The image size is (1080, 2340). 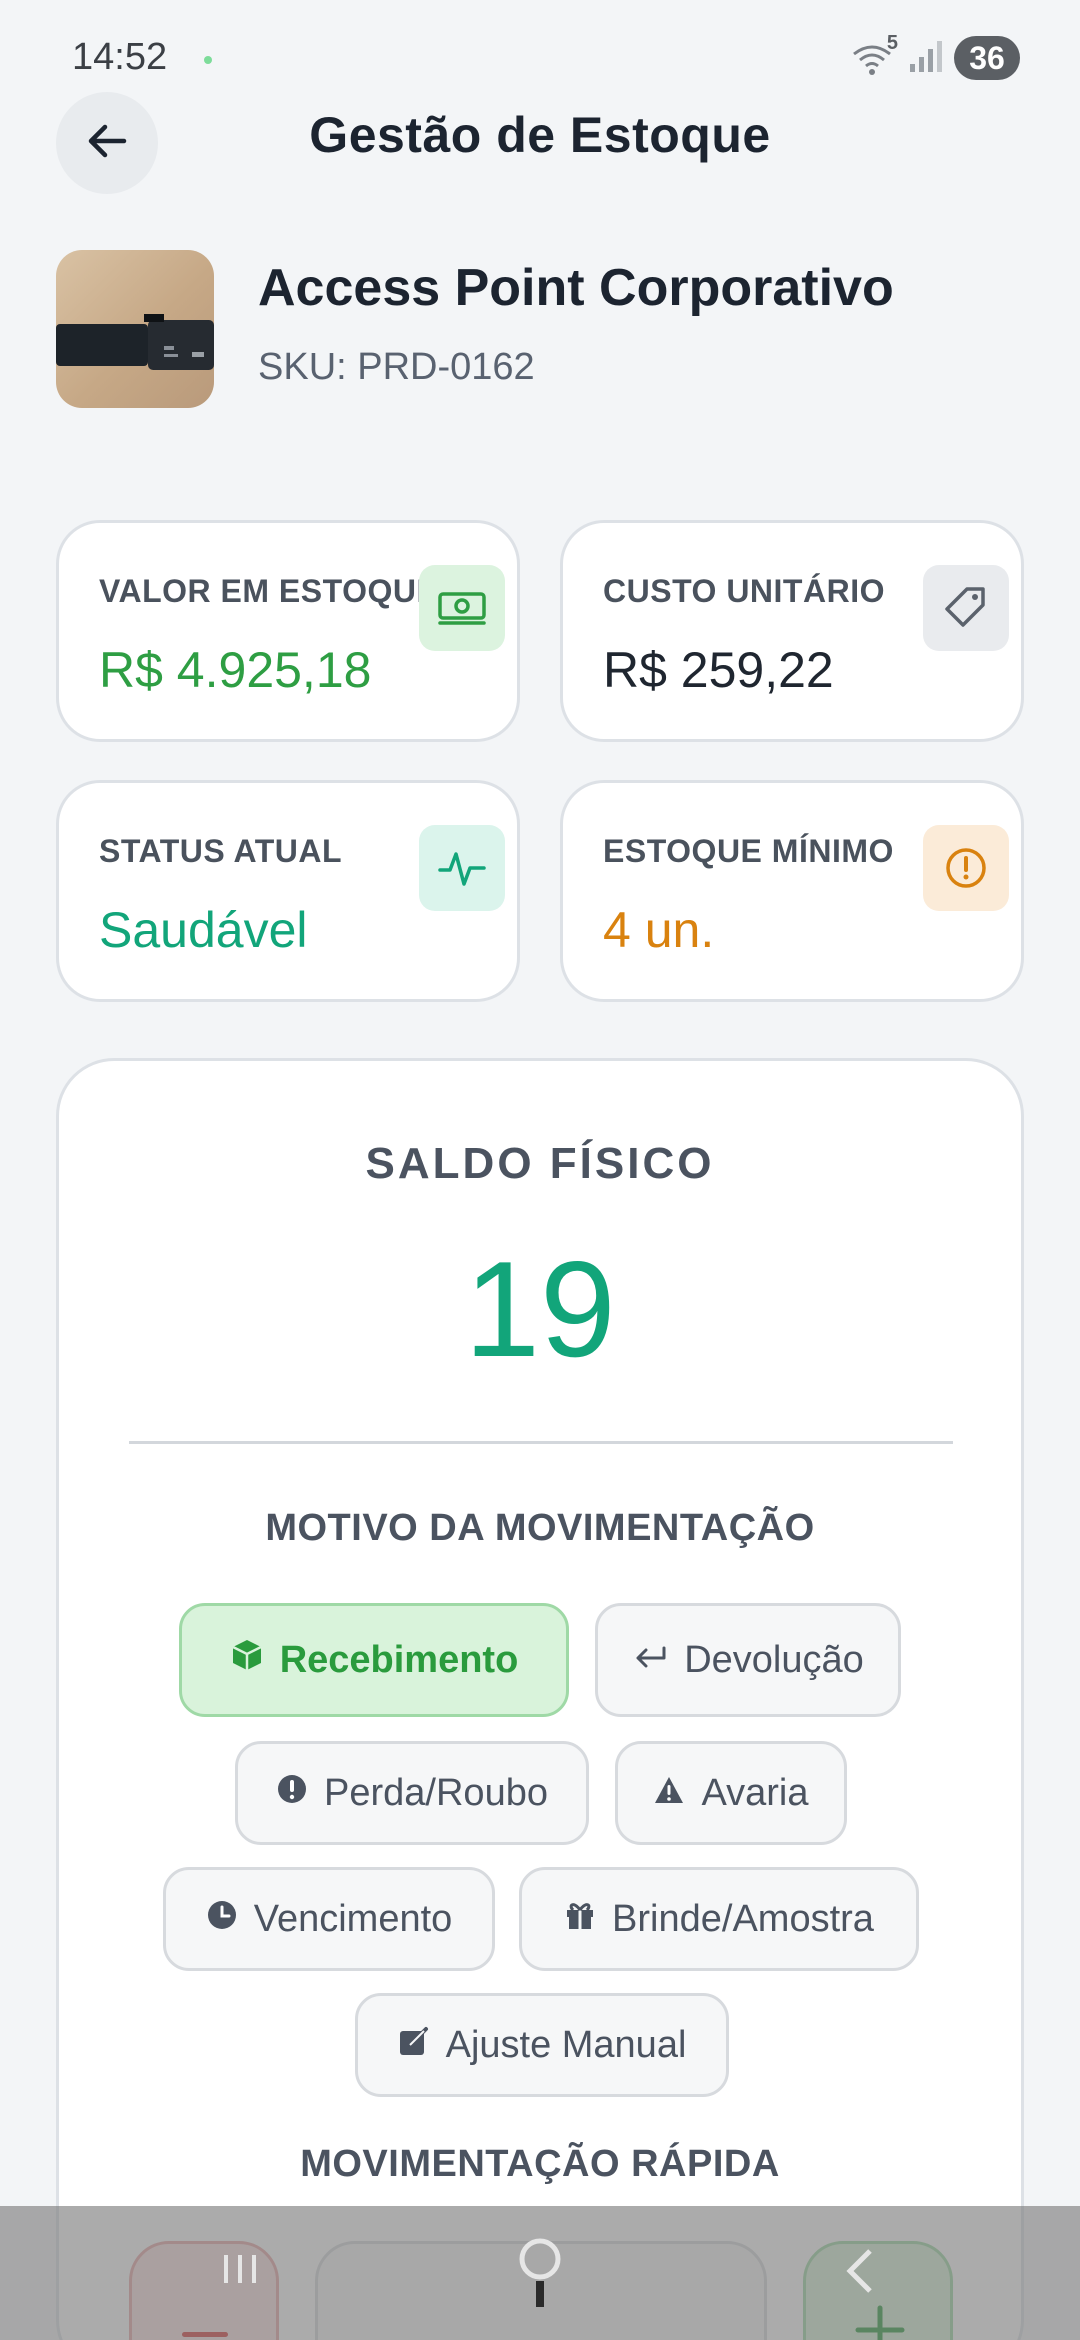 What do you see at coordinates (580, 1919) in the screenshot?
I see `gift-icon` at bounding box center [580, 1919].